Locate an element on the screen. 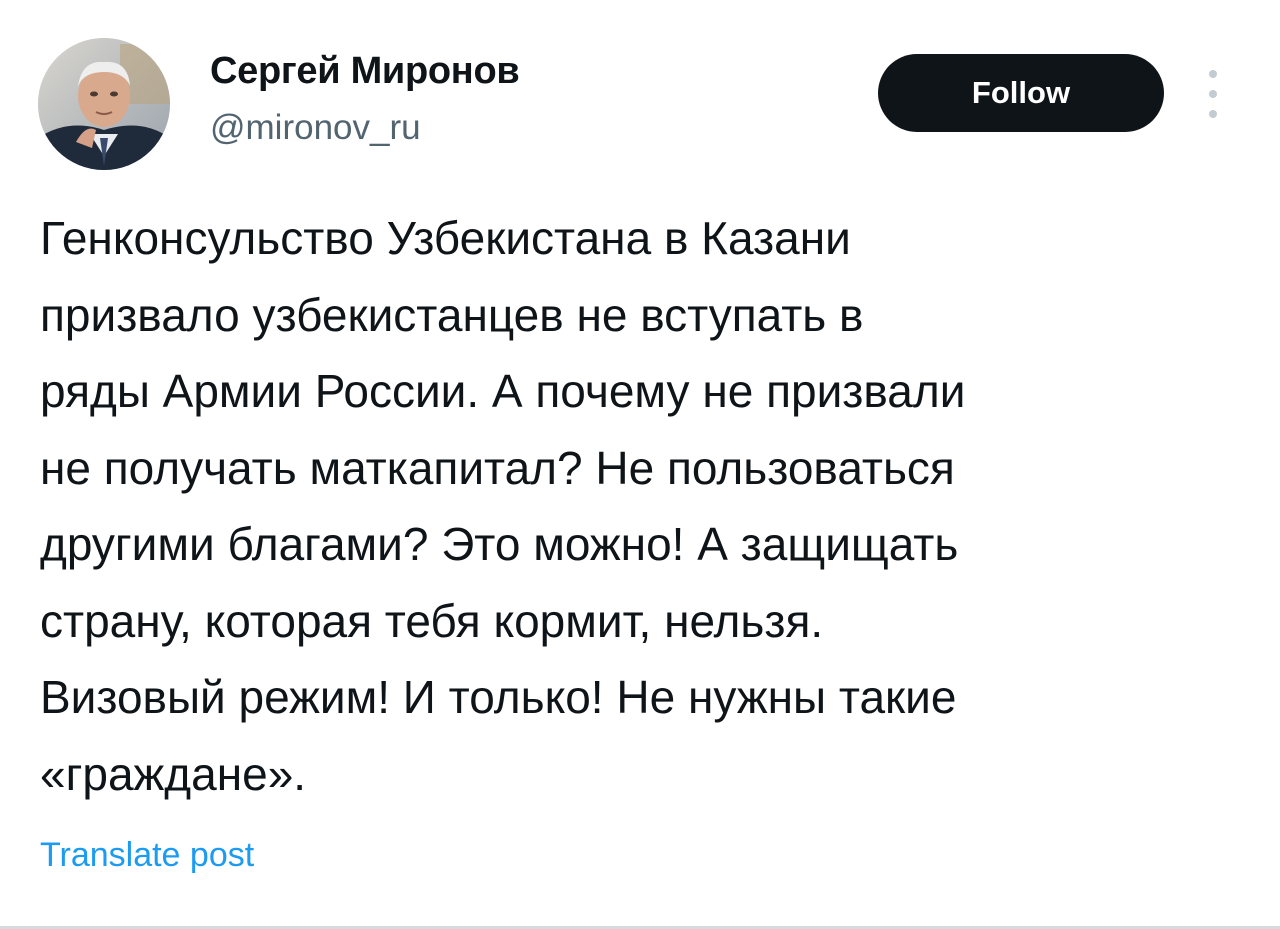 The width and height of the screenshot is (1280, 929). profile-photo is located at coordinates (104, 104).